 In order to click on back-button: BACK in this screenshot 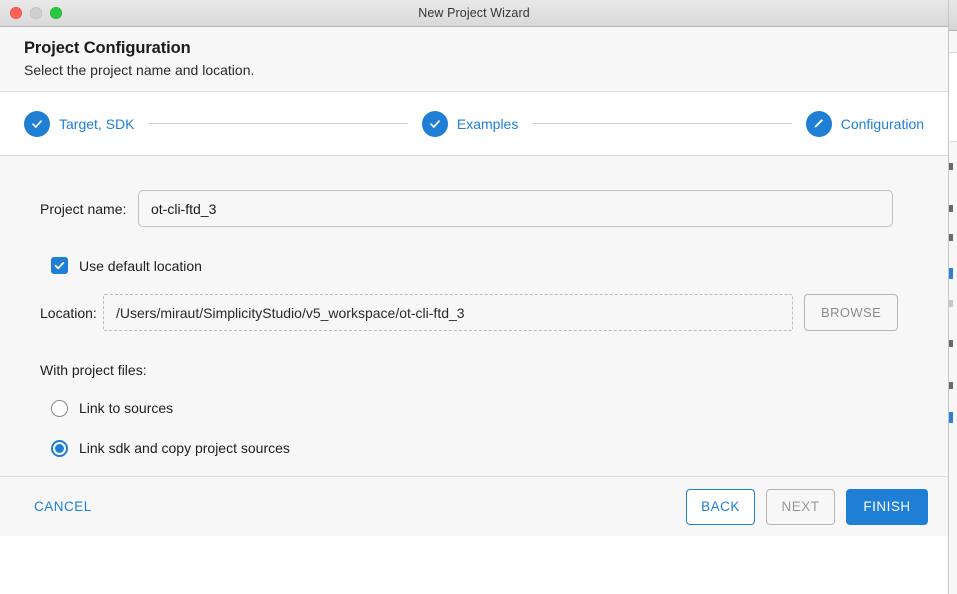, I will do `click(720, 506)`.